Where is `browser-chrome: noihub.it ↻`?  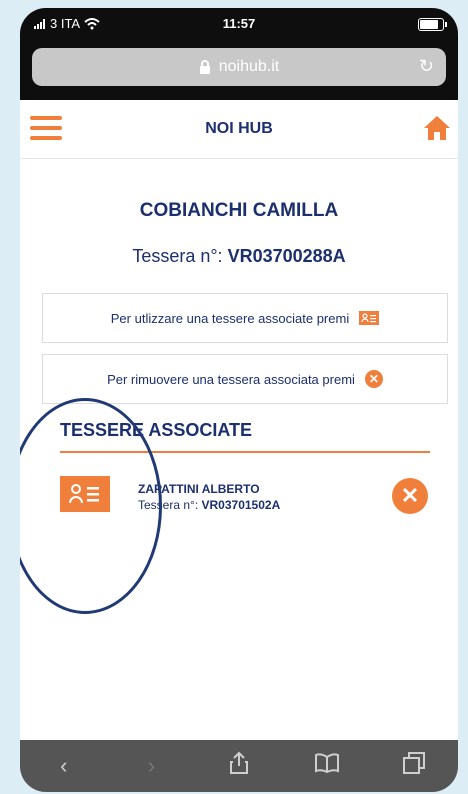
browser-chrome: noihub.it ↻ is located at coordinates (239, 72).